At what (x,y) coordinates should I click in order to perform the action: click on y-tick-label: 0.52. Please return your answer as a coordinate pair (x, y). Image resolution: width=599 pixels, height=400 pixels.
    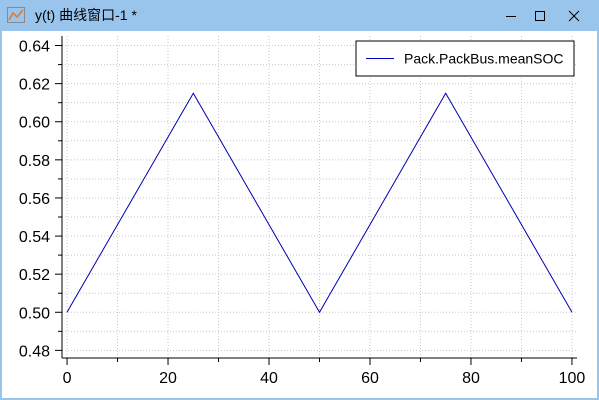
    Looking at the image, I should click on (34, 275).